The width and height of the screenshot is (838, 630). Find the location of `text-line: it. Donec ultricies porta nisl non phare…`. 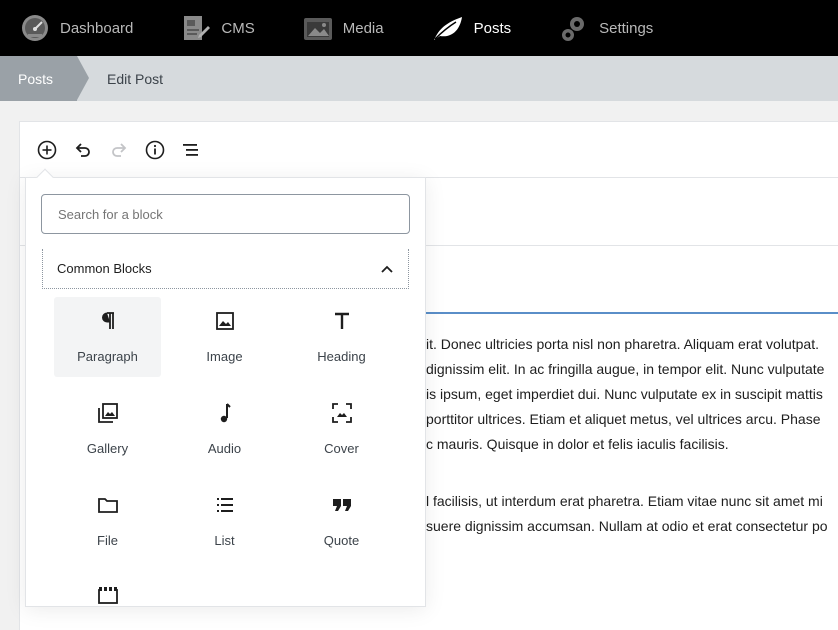

text-line: it. Donec ultricies porta nisl non phare… is located at coordinates (622, 344).